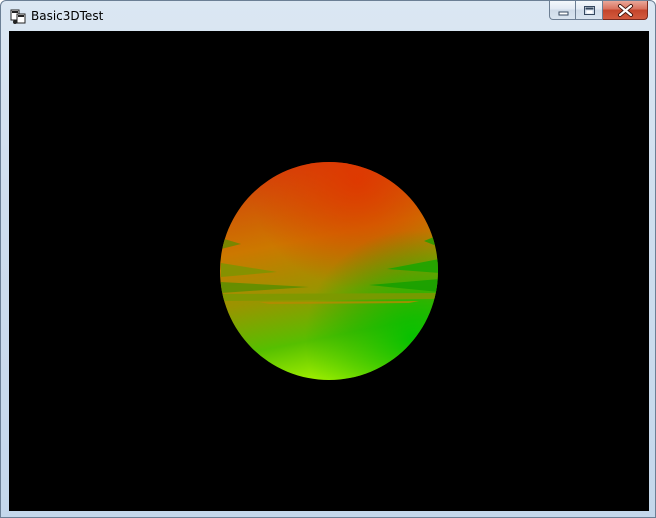  I want to click on maximize-icon, so click(589, 10).